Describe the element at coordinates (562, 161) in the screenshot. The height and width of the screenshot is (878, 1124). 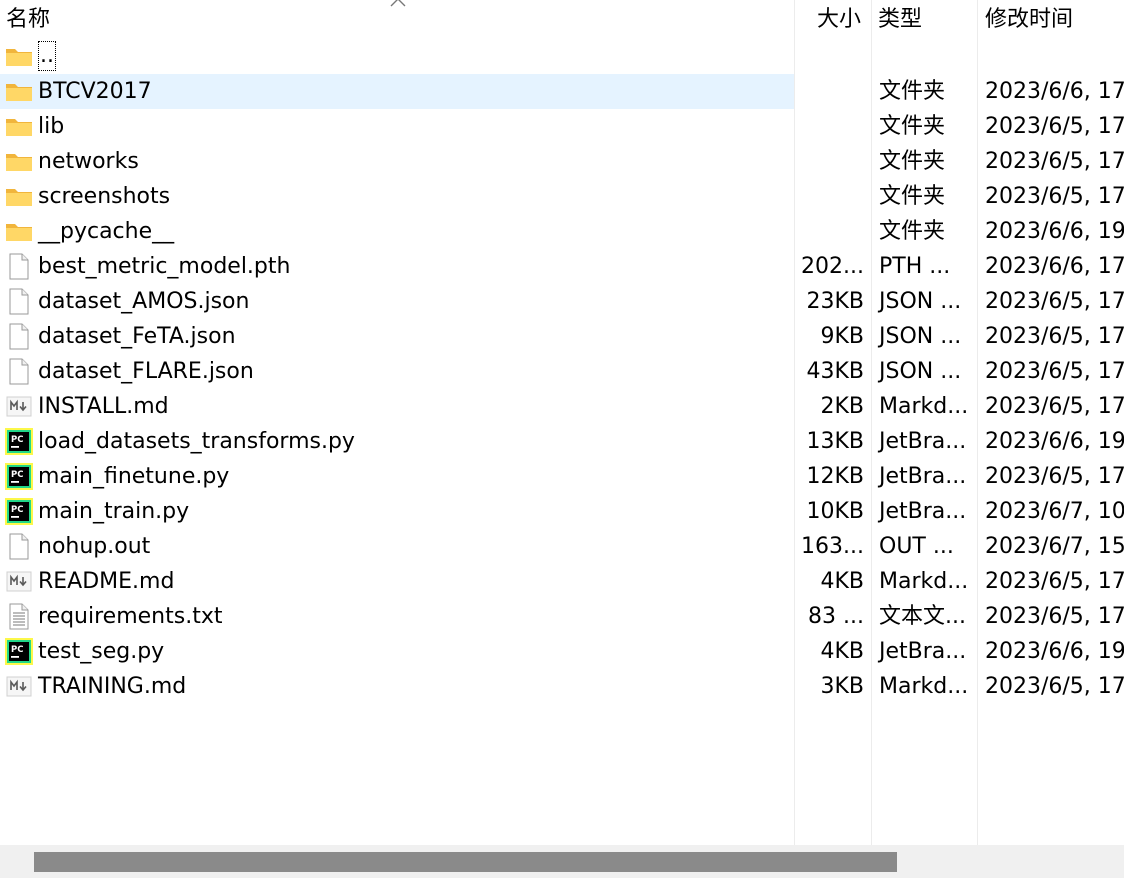
I see `file-row: networks 文件夹 2023/6/5, 17` at that location.